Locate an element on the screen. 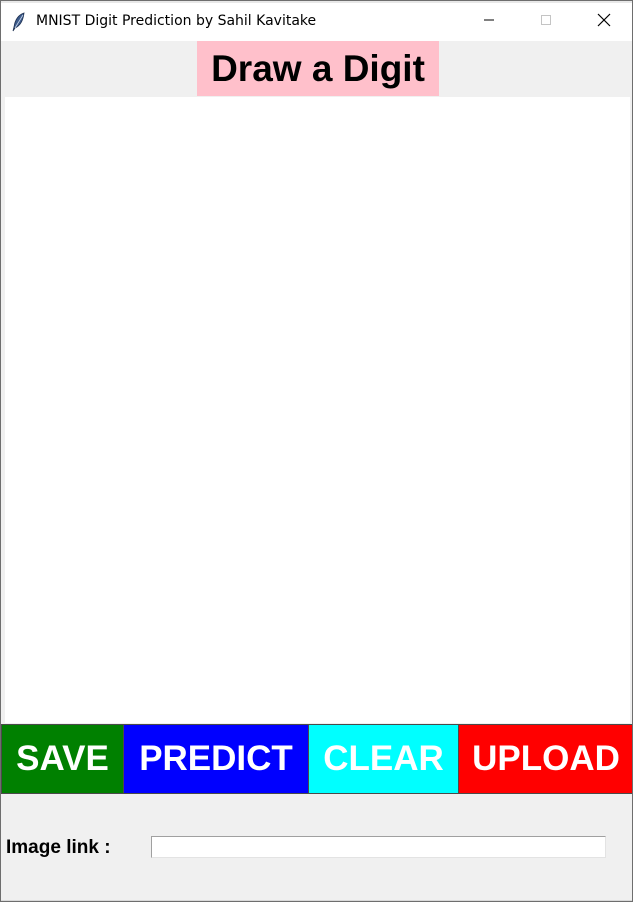  predict-button: PREDICT is located at coordinates (216, 759).